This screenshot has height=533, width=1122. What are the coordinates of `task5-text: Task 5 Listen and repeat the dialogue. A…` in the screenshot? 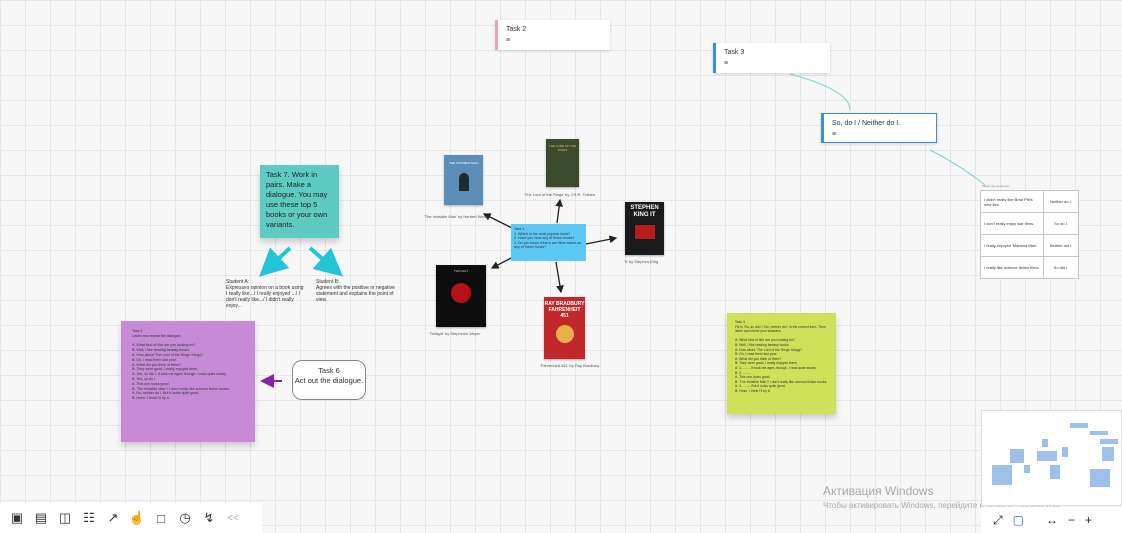 It's located at (181, 365).